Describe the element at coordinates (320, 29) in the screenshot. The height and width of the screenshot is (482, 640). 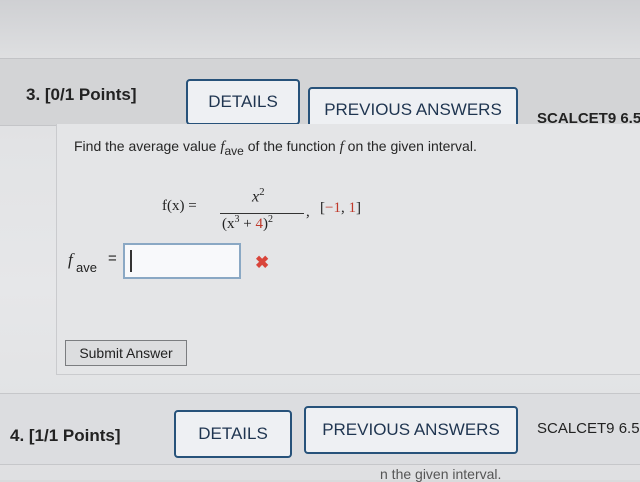
I see `browser-top-strip` at that location.